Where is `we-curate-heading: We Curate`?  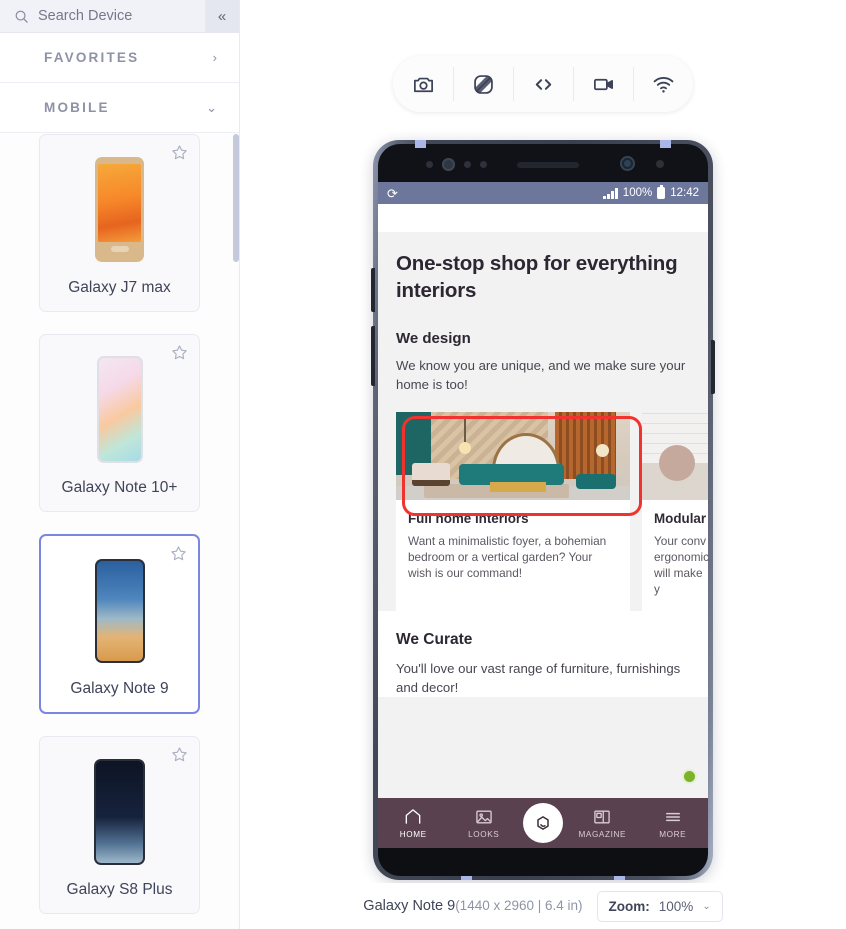 we-curate-heading: We Curate is located at coordinates (434, 639).